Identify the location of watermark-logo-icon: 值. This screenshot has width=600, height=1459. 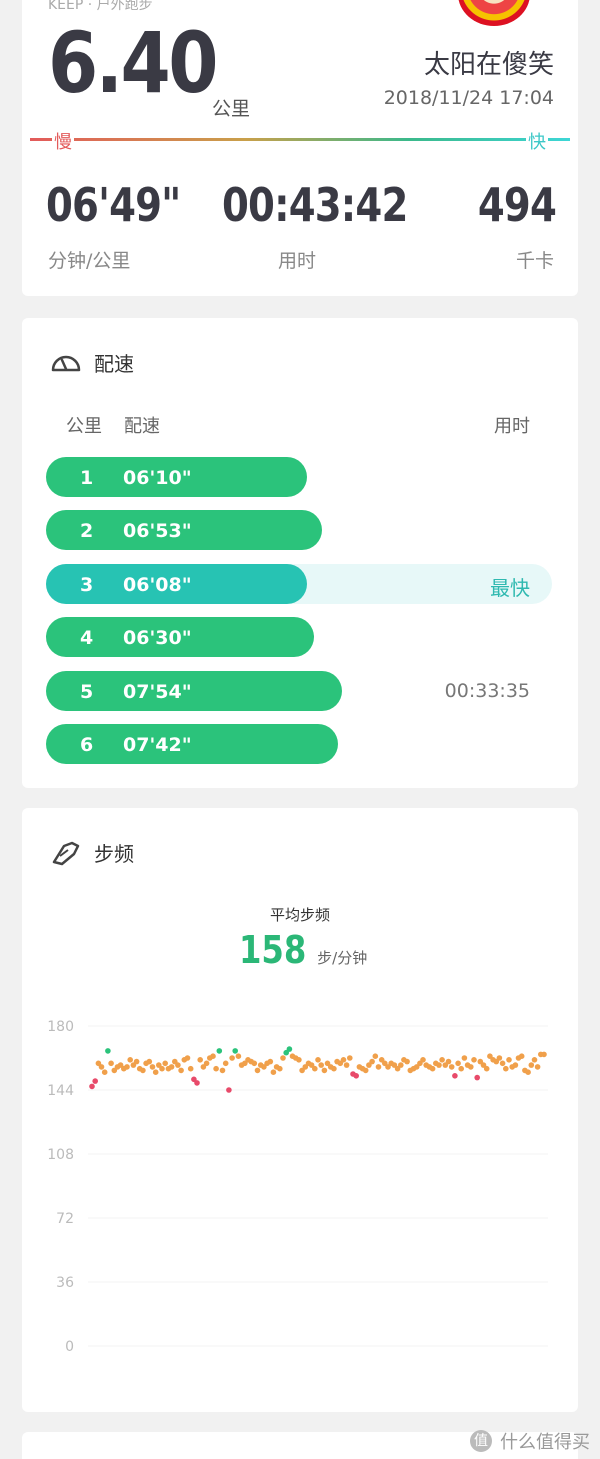
(481, 1441).